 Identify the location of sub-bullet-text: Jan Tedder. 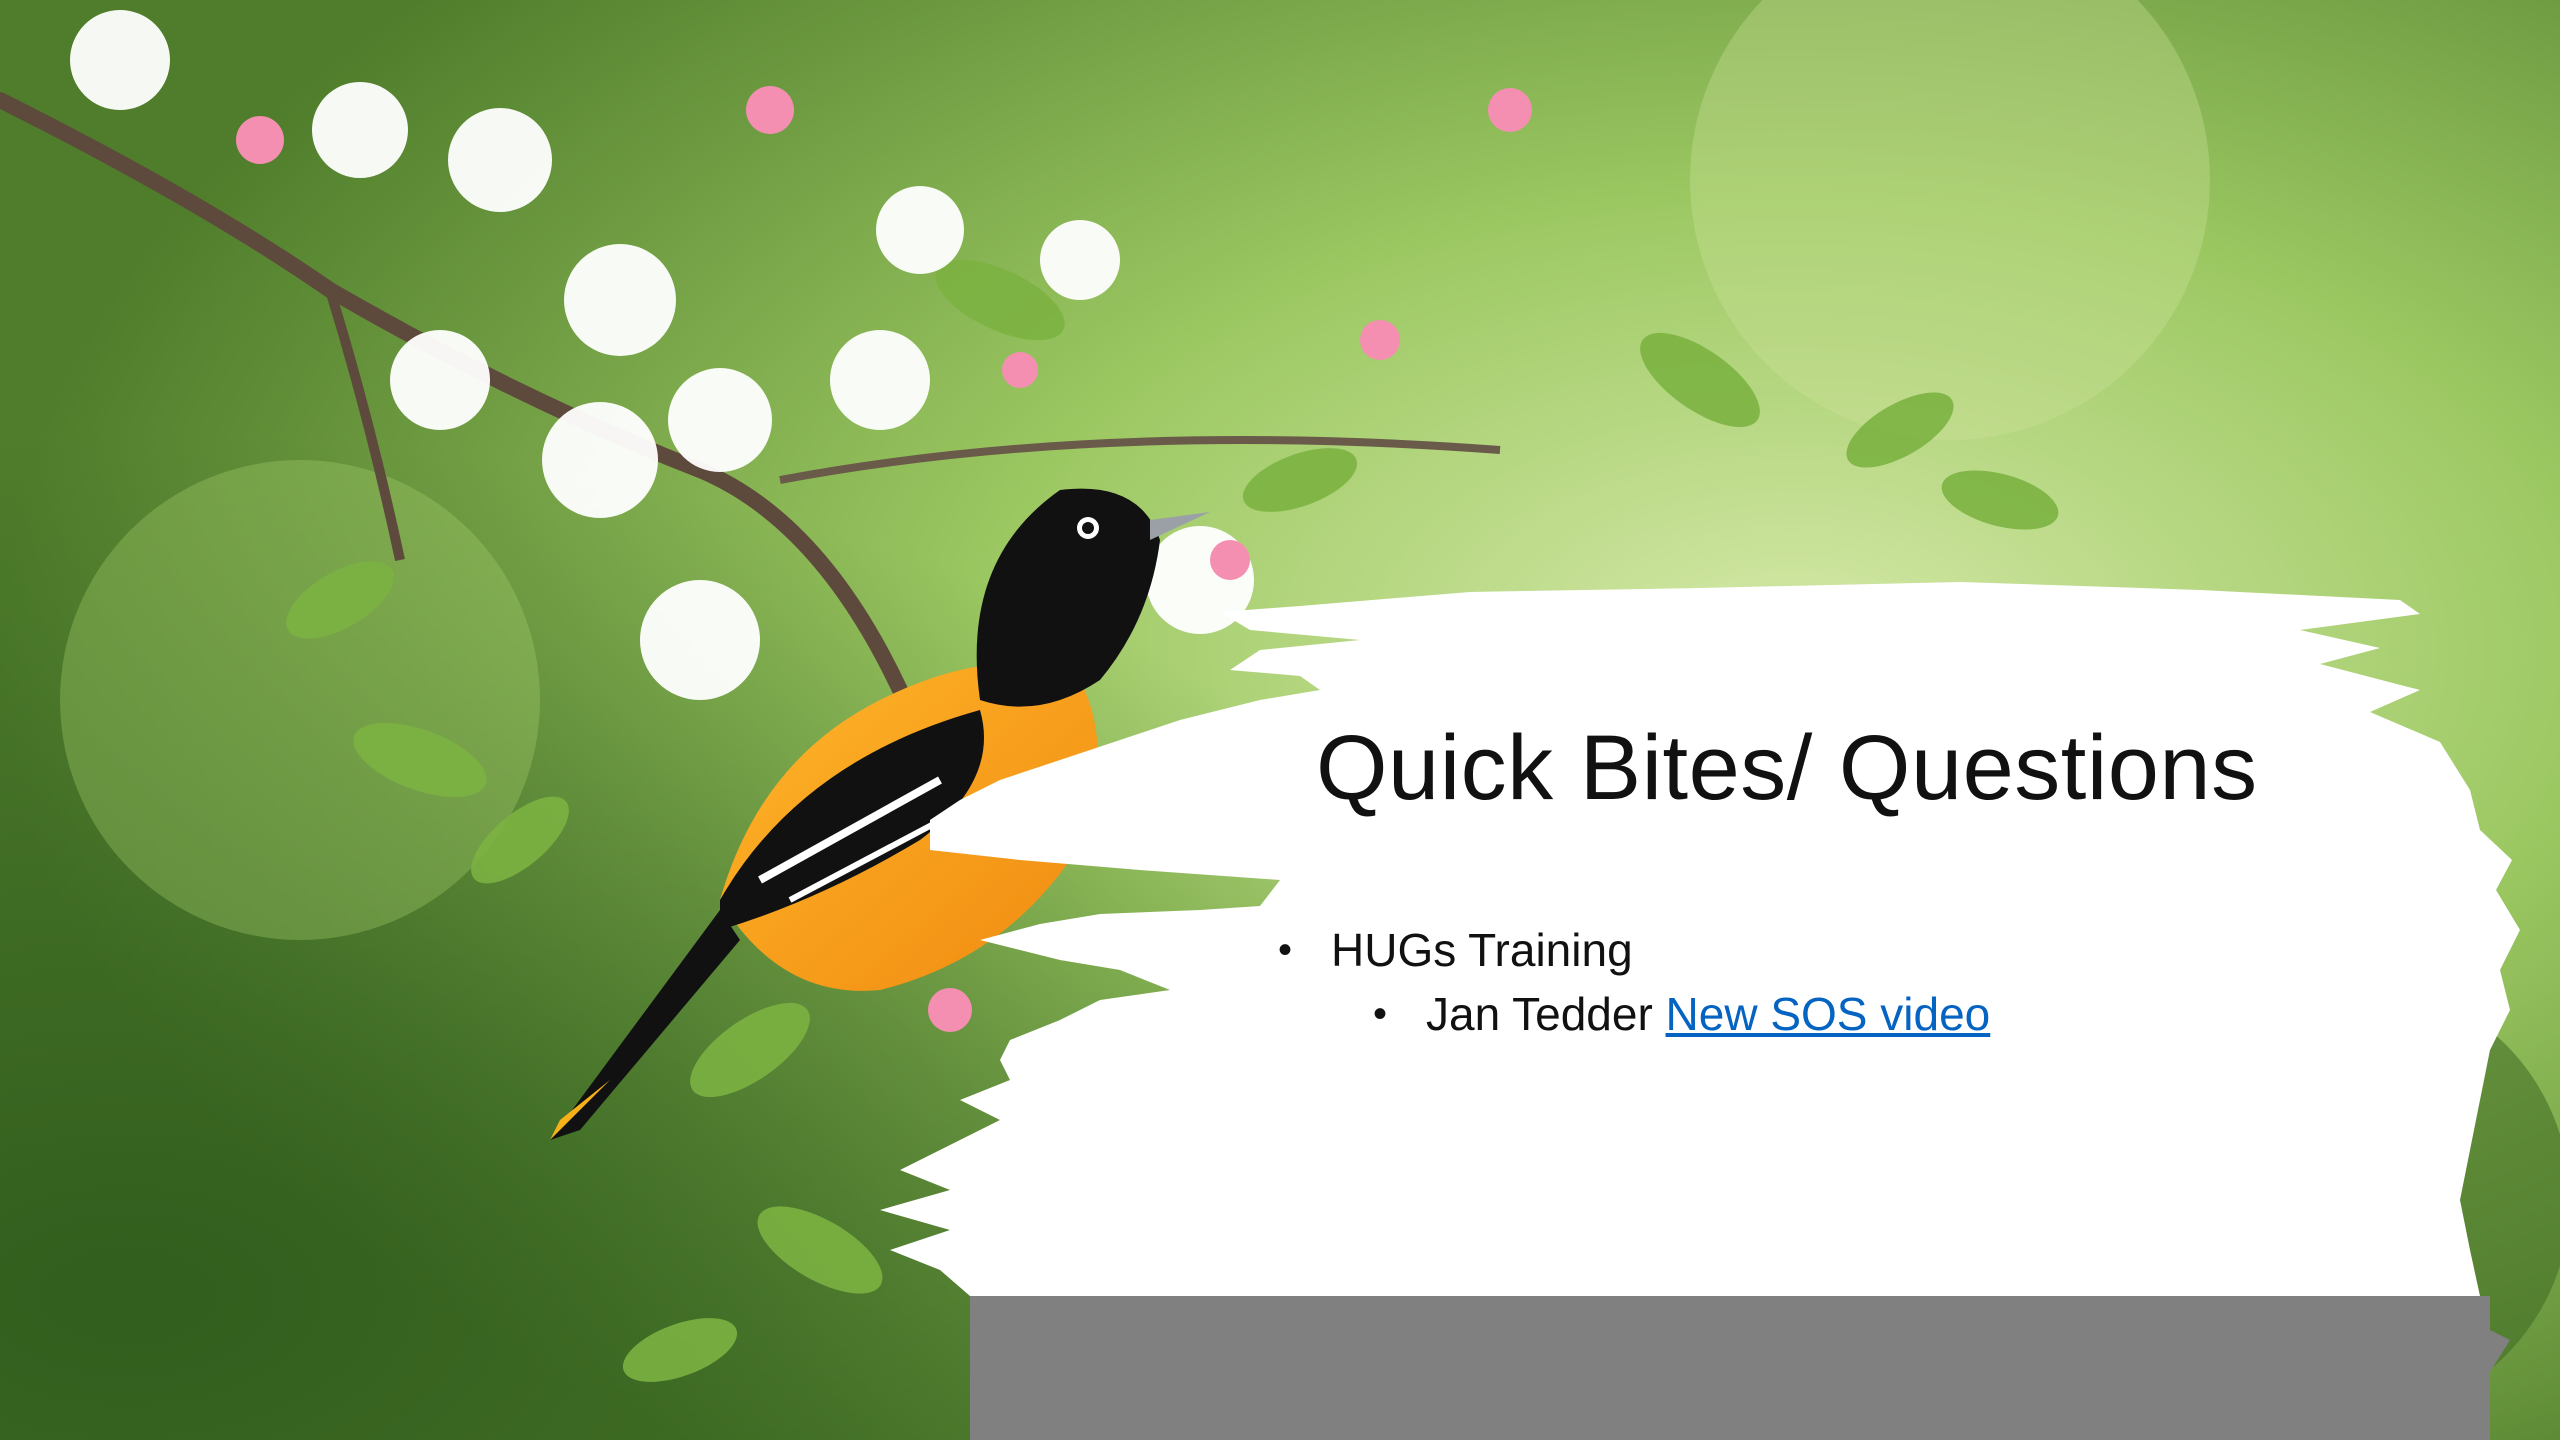
(1546, 1014).